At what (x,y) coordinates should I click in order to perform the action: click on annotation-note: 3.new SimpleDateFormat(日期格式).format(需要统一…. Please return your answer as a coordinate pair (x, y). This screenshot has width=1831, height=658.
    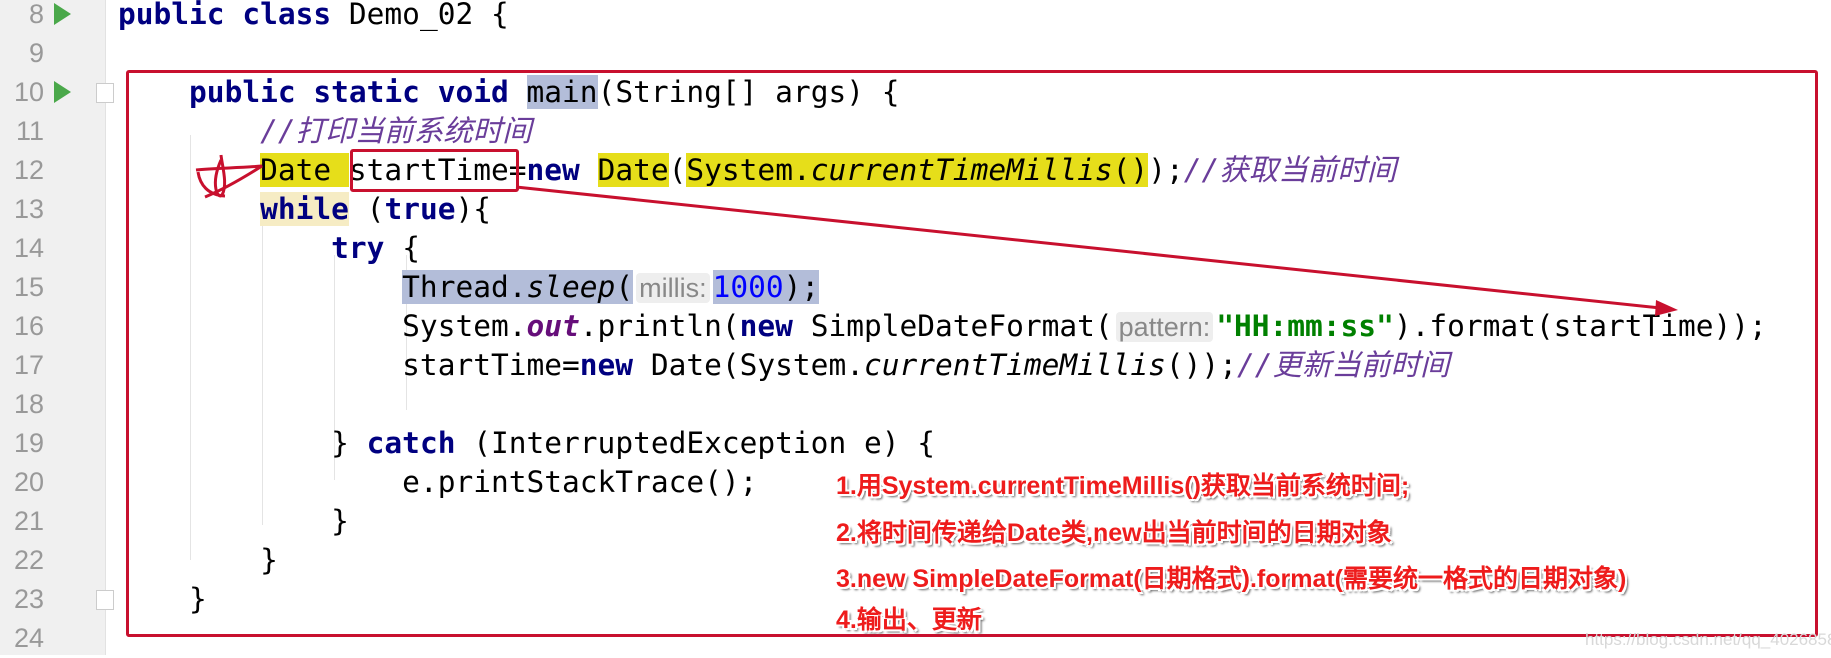
    Looking at the image, I should click on (1231, 579).